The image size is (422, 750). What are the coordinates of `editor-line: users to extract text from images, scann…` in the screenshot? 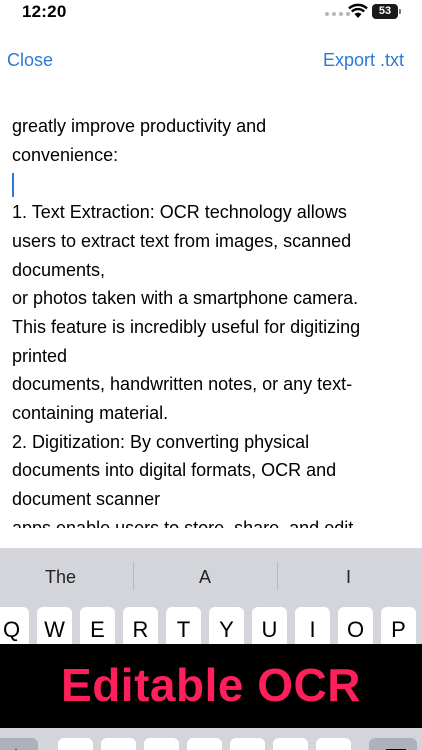 It's located at (182, 240).